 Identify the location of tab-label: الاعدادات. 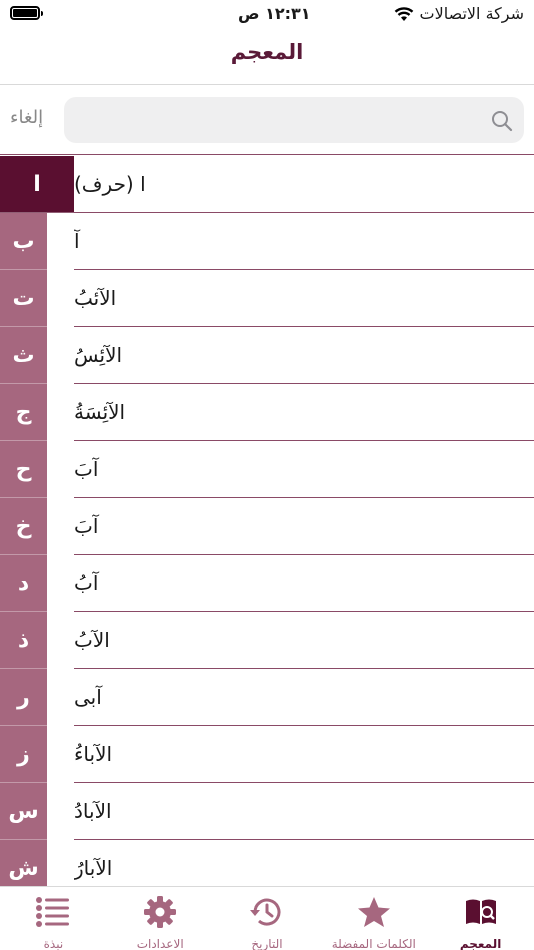
(160, 943).